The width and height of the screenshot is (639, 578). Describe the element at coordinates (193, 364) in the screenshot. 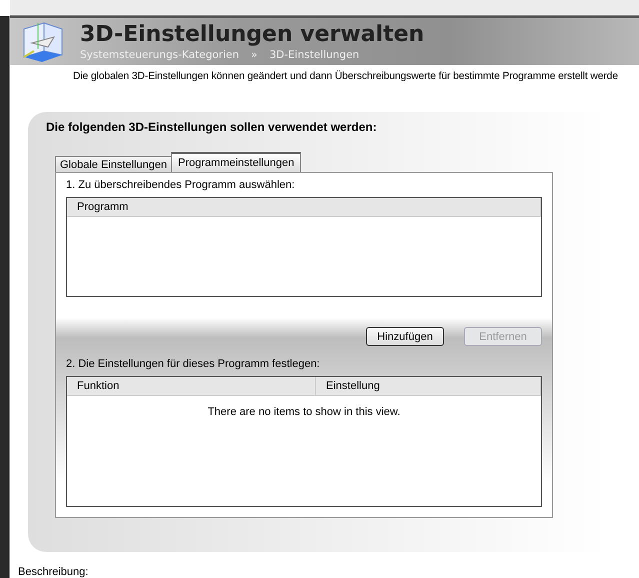

I see `step-label: 2. Die Einstellungen für dieses Programm festlegen:` at that location.